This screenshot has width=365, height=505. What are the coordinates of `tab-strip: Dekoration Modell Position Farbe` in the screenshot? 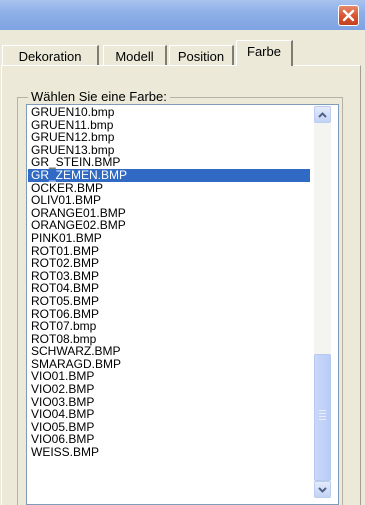 It's located at (182, 52).